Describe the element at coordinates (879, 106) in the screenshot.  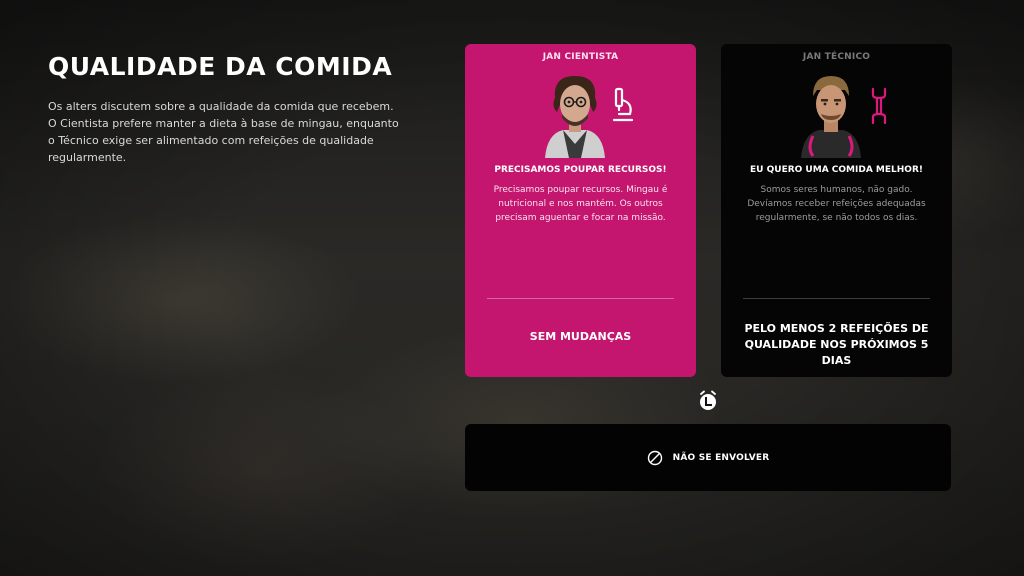
I see `wrench-icon` at that location.